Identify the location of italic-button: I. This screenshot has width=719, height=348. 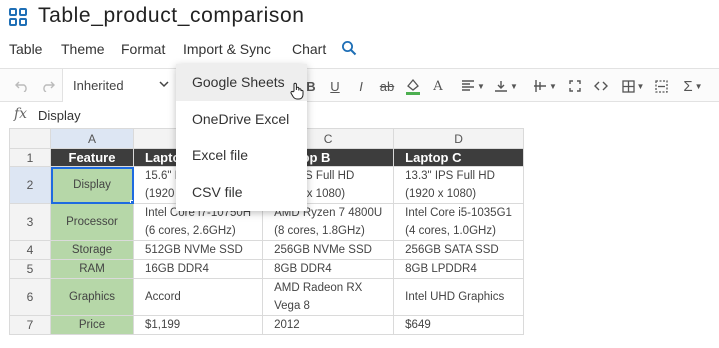
(361, 86).